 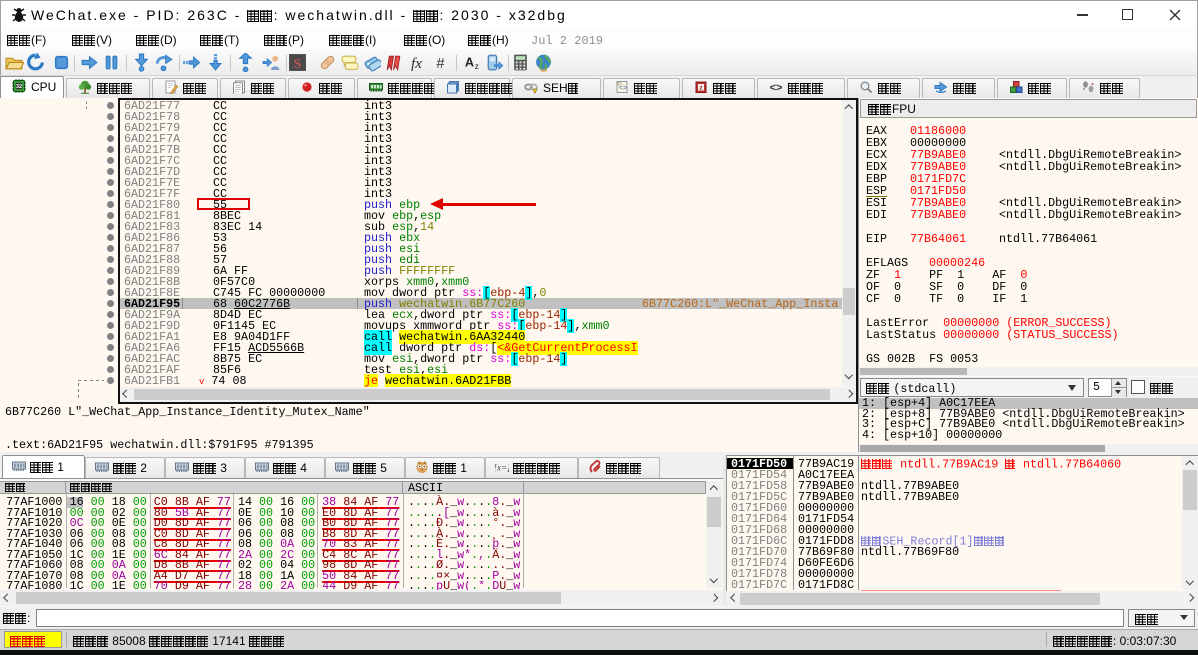 What do you see at coordinates (416, 64) in the screenshot?
I see `svg-text: fx` at bounding box center [416, 64].